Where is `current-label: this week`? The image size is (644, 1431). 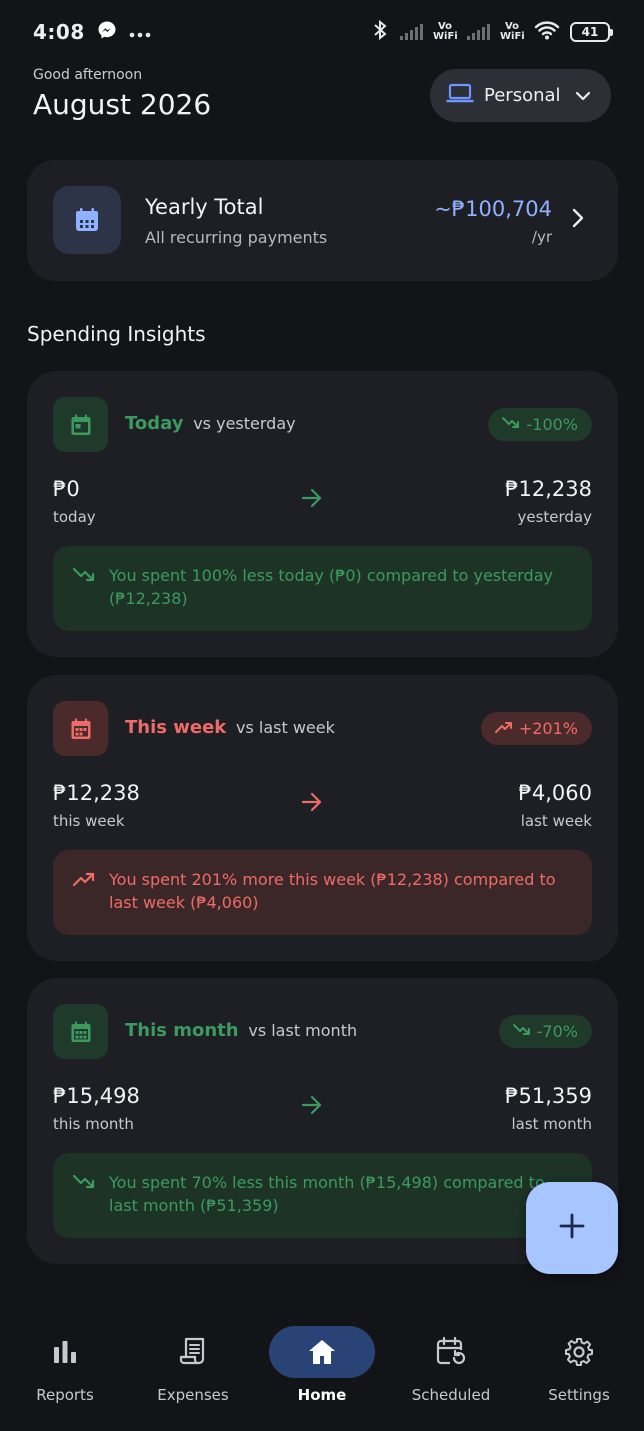
current-label: this week is located at coordinates (89, 821).